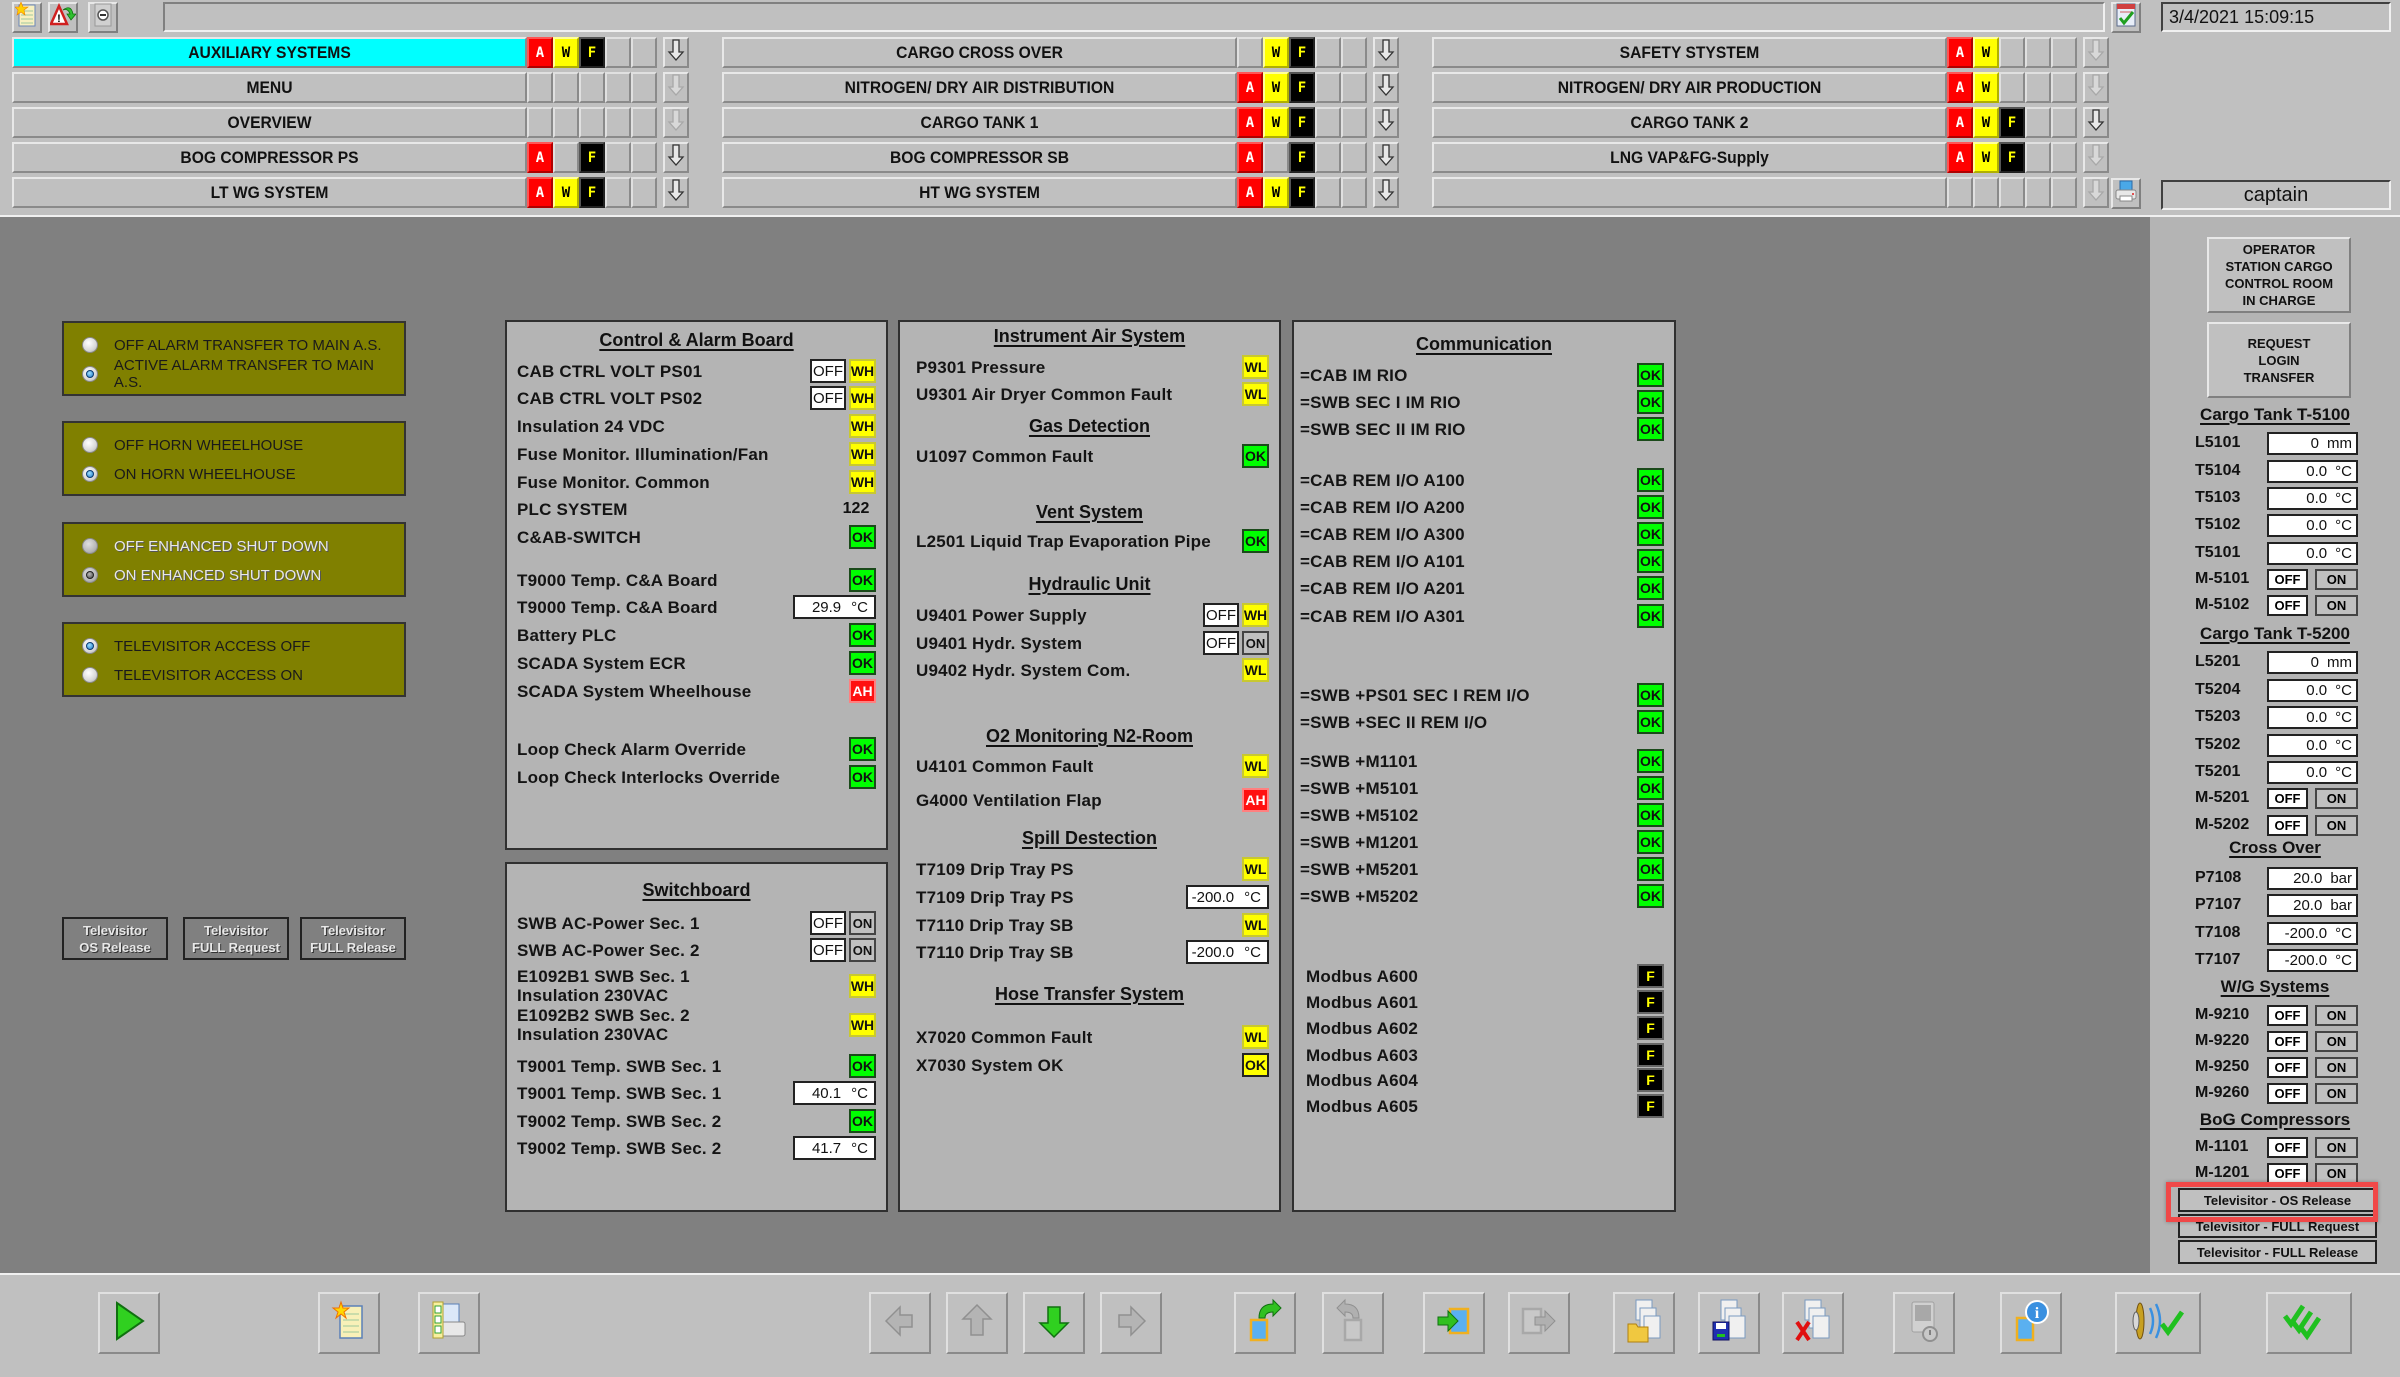  What do you see at coordinates (243, 374) in the screenshot?
I see `radio-option: ACTIVE ALARM TRANSFER TO MAIN A.S.` at bounding box center [243, 374].